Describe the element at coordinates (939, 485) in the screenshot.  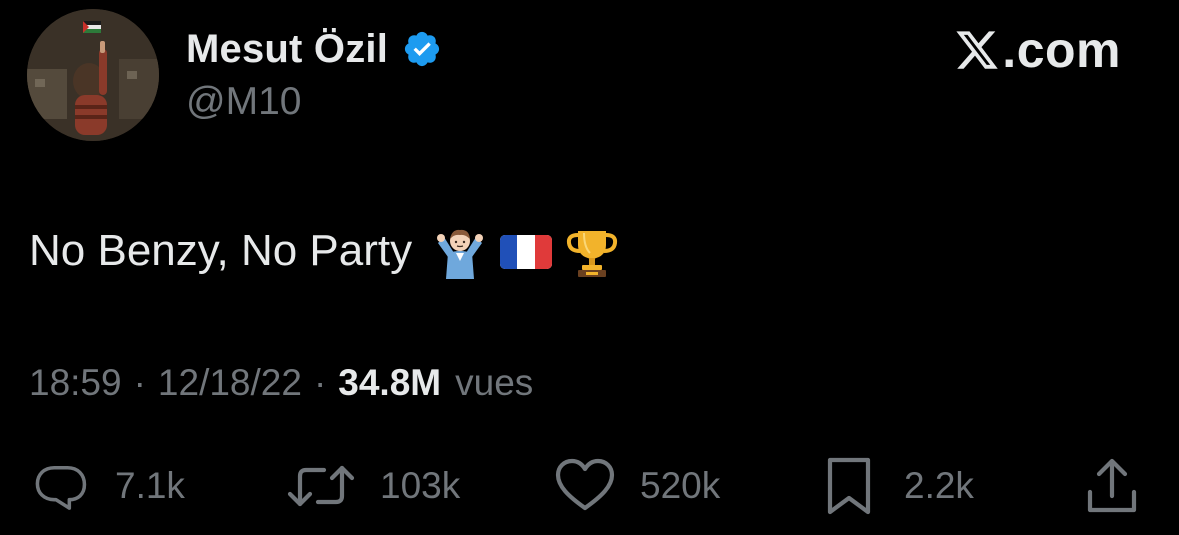
I see `bookmark-count: 2.2k` at that location.